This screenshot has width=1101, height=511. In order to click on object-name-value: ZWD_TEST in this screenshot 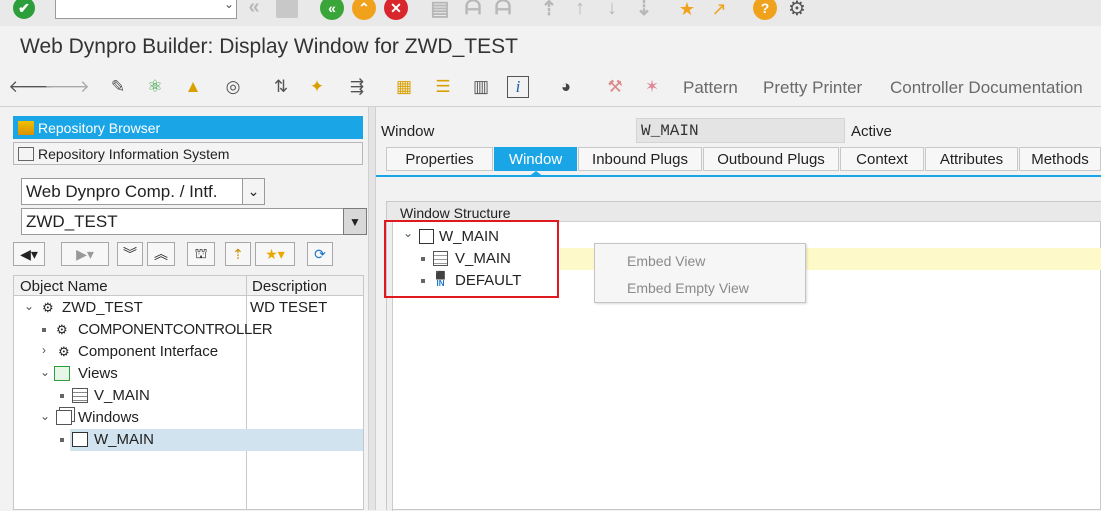, I will do `click(72, 221)`.